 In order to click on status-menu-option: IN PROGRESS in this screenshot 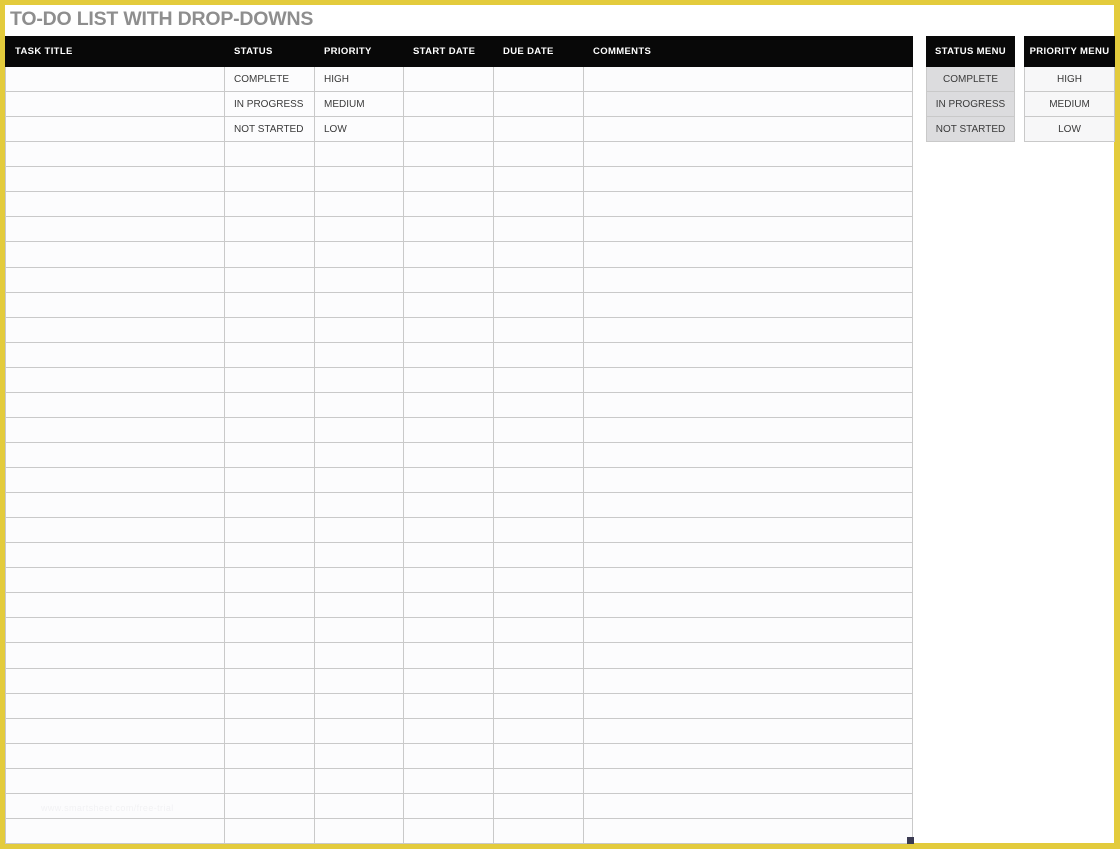, I will do `click(970, 104)`.